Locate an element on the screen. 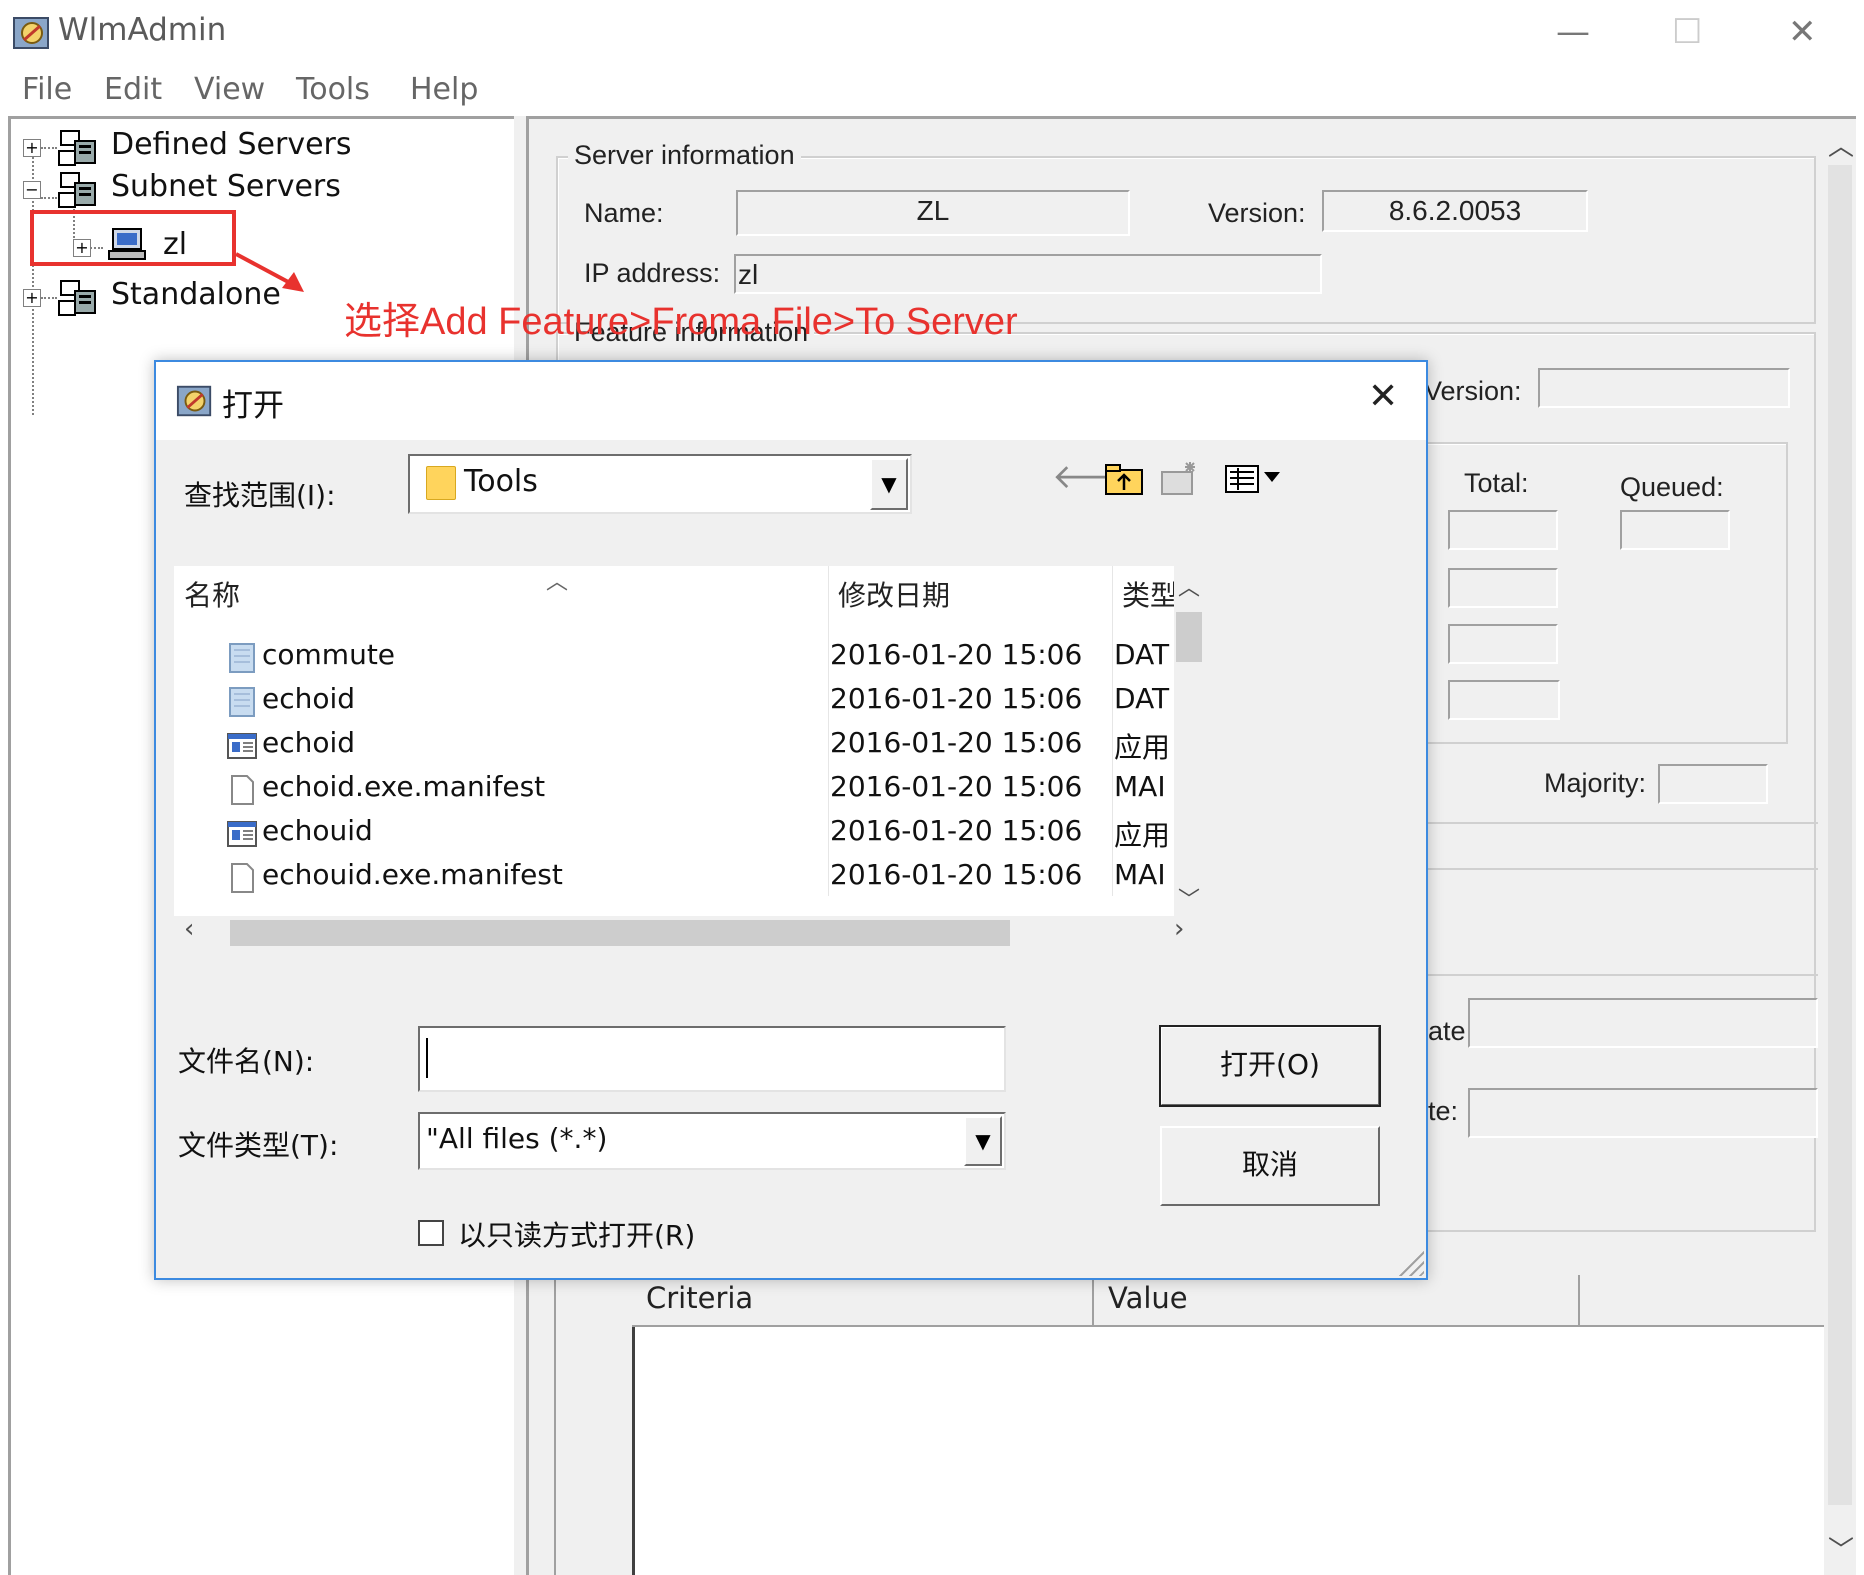  close-button: ✕ is located at coordinates (1802, 32).